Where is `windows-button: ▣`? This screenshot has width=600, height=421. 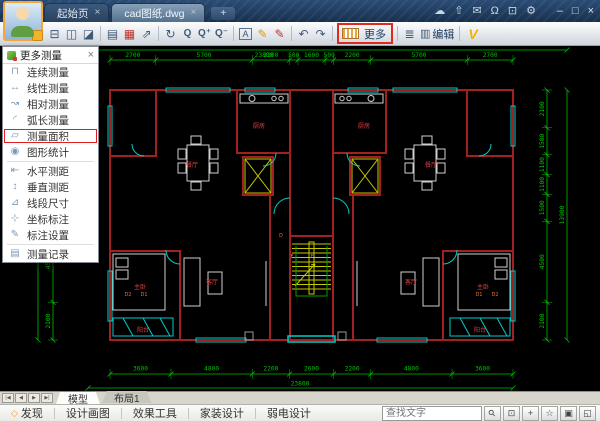
windows-button: ▣ is located at coordinates (568, 413).